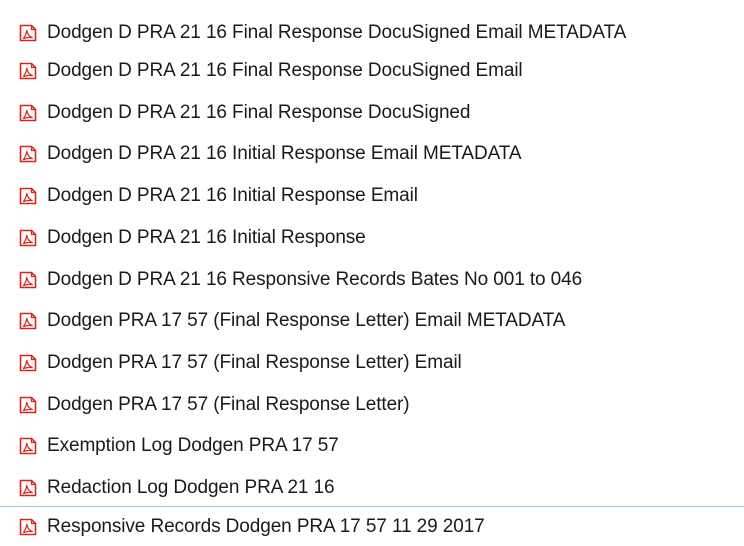 The image size is (744, 546). I want to click on file-name: Dodgen D PRA 21 16 Initial Response, so click(206, 237).